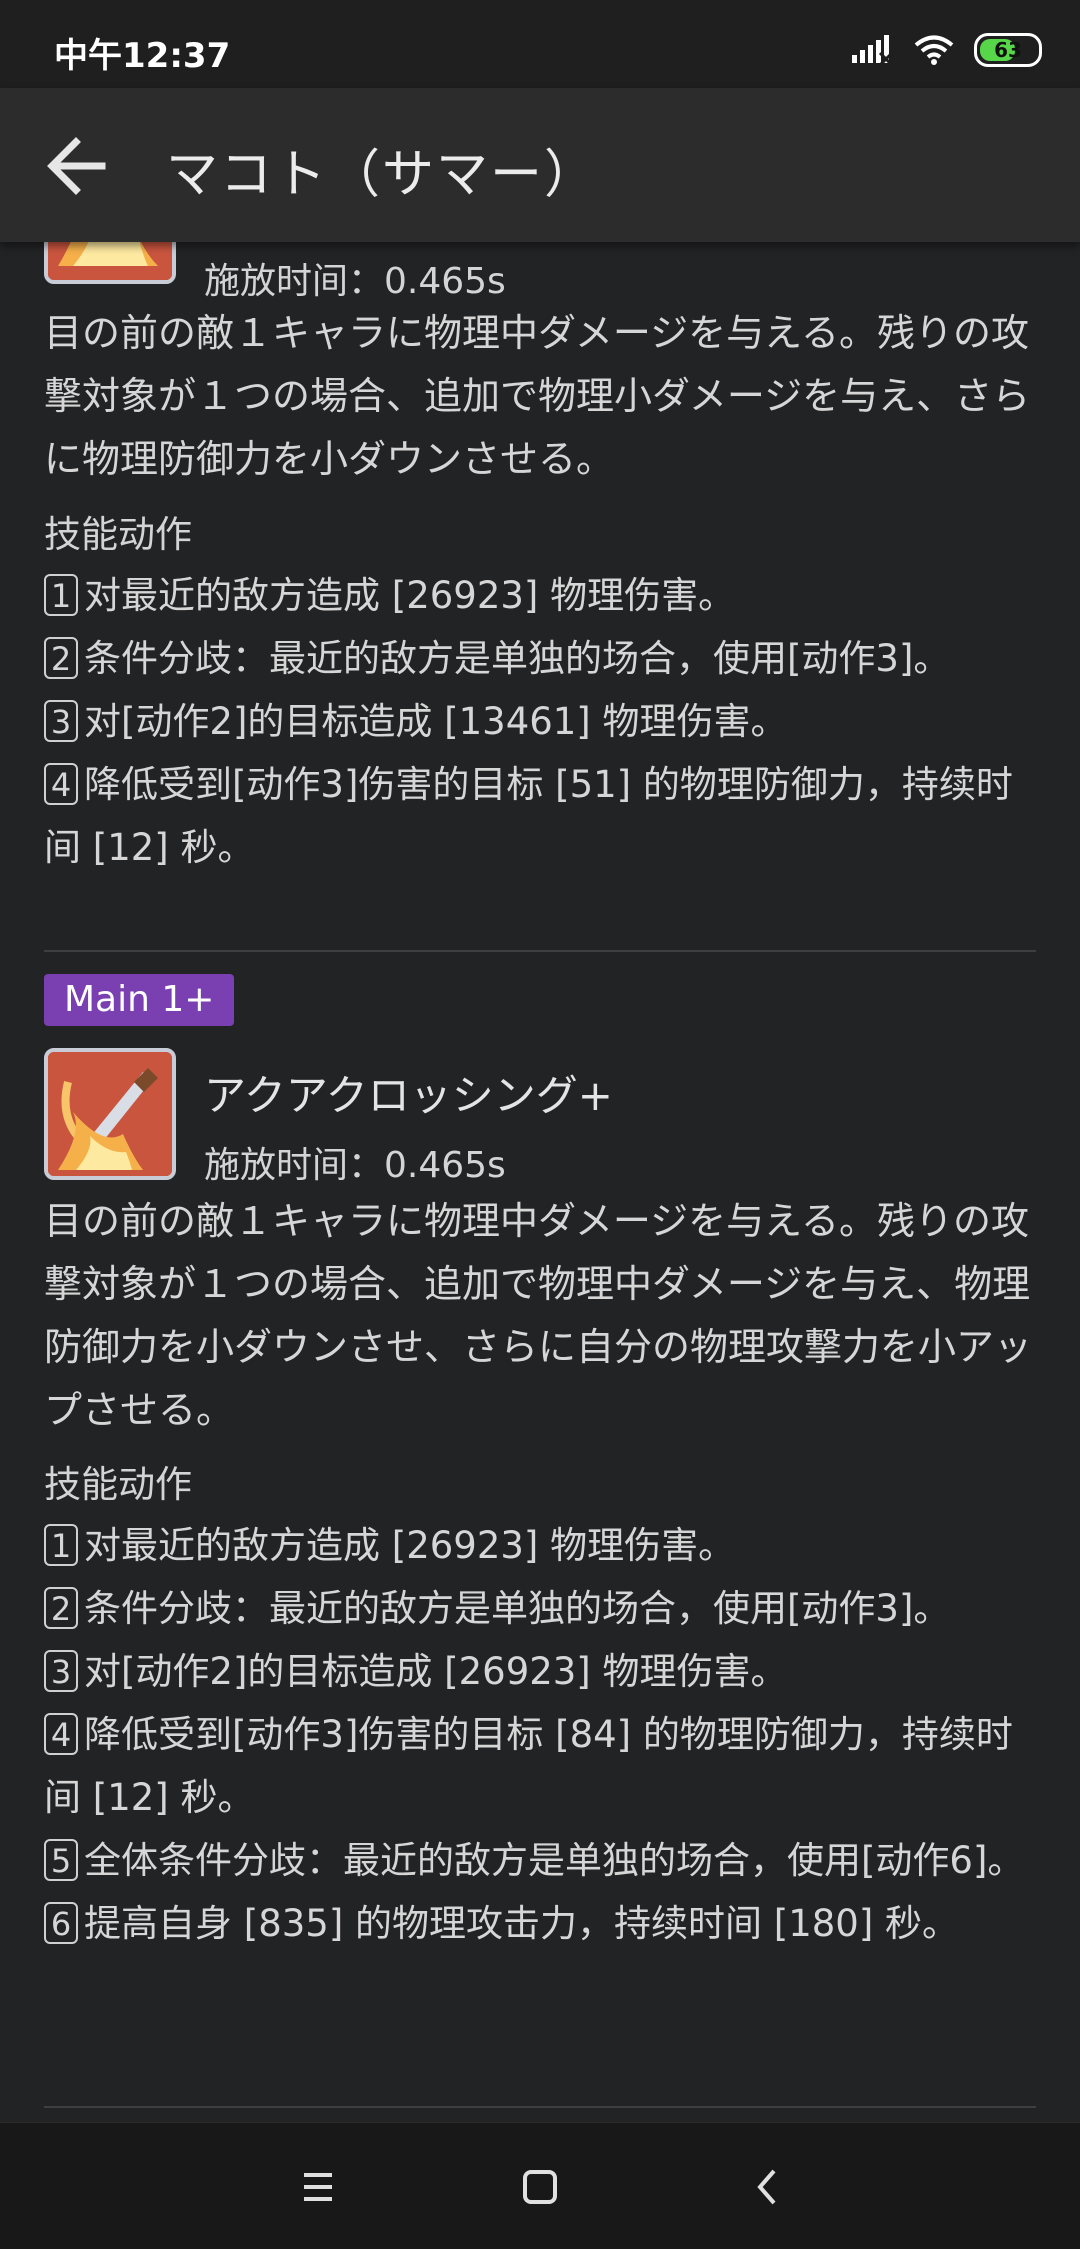 The height and width of the screenshot is (2249, 1080). What do you see at coordinates (528, 816) in the screenshot?
I see `action-text: 降低受到[动作3]伤害的目标 [51] 的物理防御力，持续时间 [12] 秒。` at bounding box center [528, 816].